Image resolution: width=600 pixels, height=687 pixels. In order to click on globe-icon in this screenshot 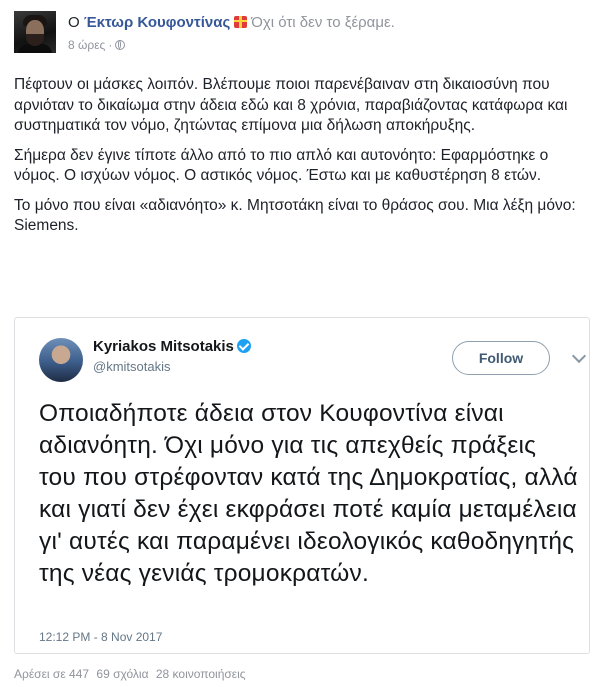, I will do `click(120, 45)`.